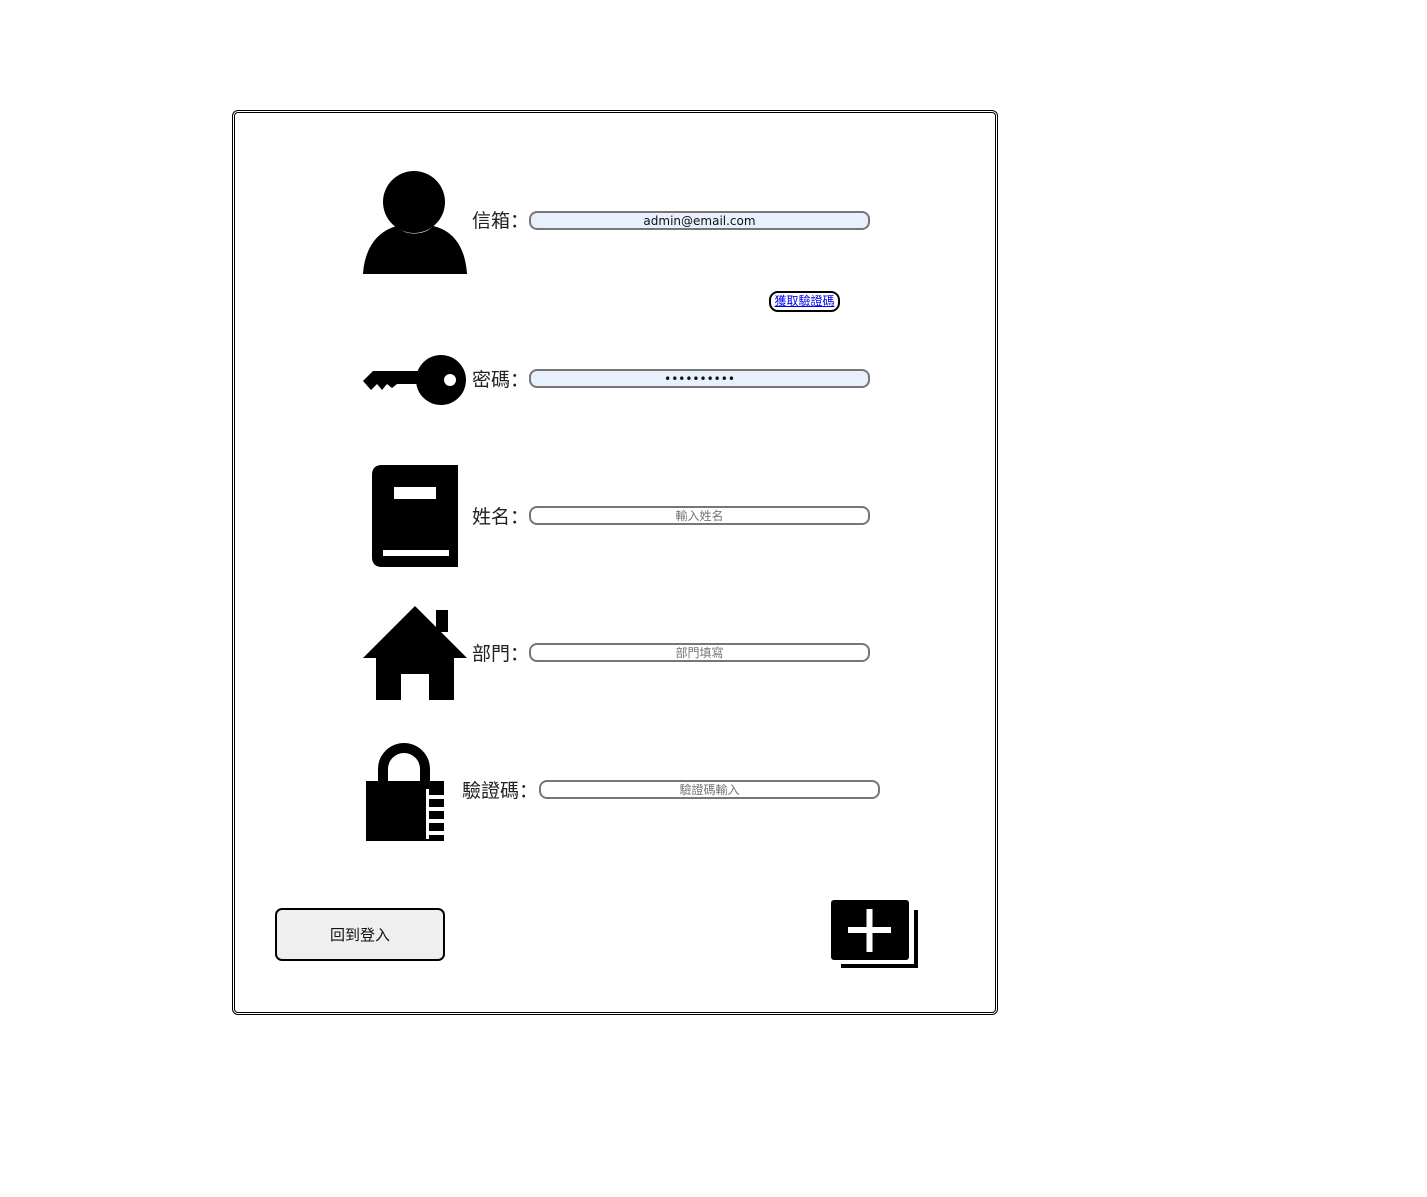 The height and width of the screenshot is (1197, 1427). What do you see at coordinates (416, 222) in the screenshot?
I see `user-icon` at bounding box center [416, 222].